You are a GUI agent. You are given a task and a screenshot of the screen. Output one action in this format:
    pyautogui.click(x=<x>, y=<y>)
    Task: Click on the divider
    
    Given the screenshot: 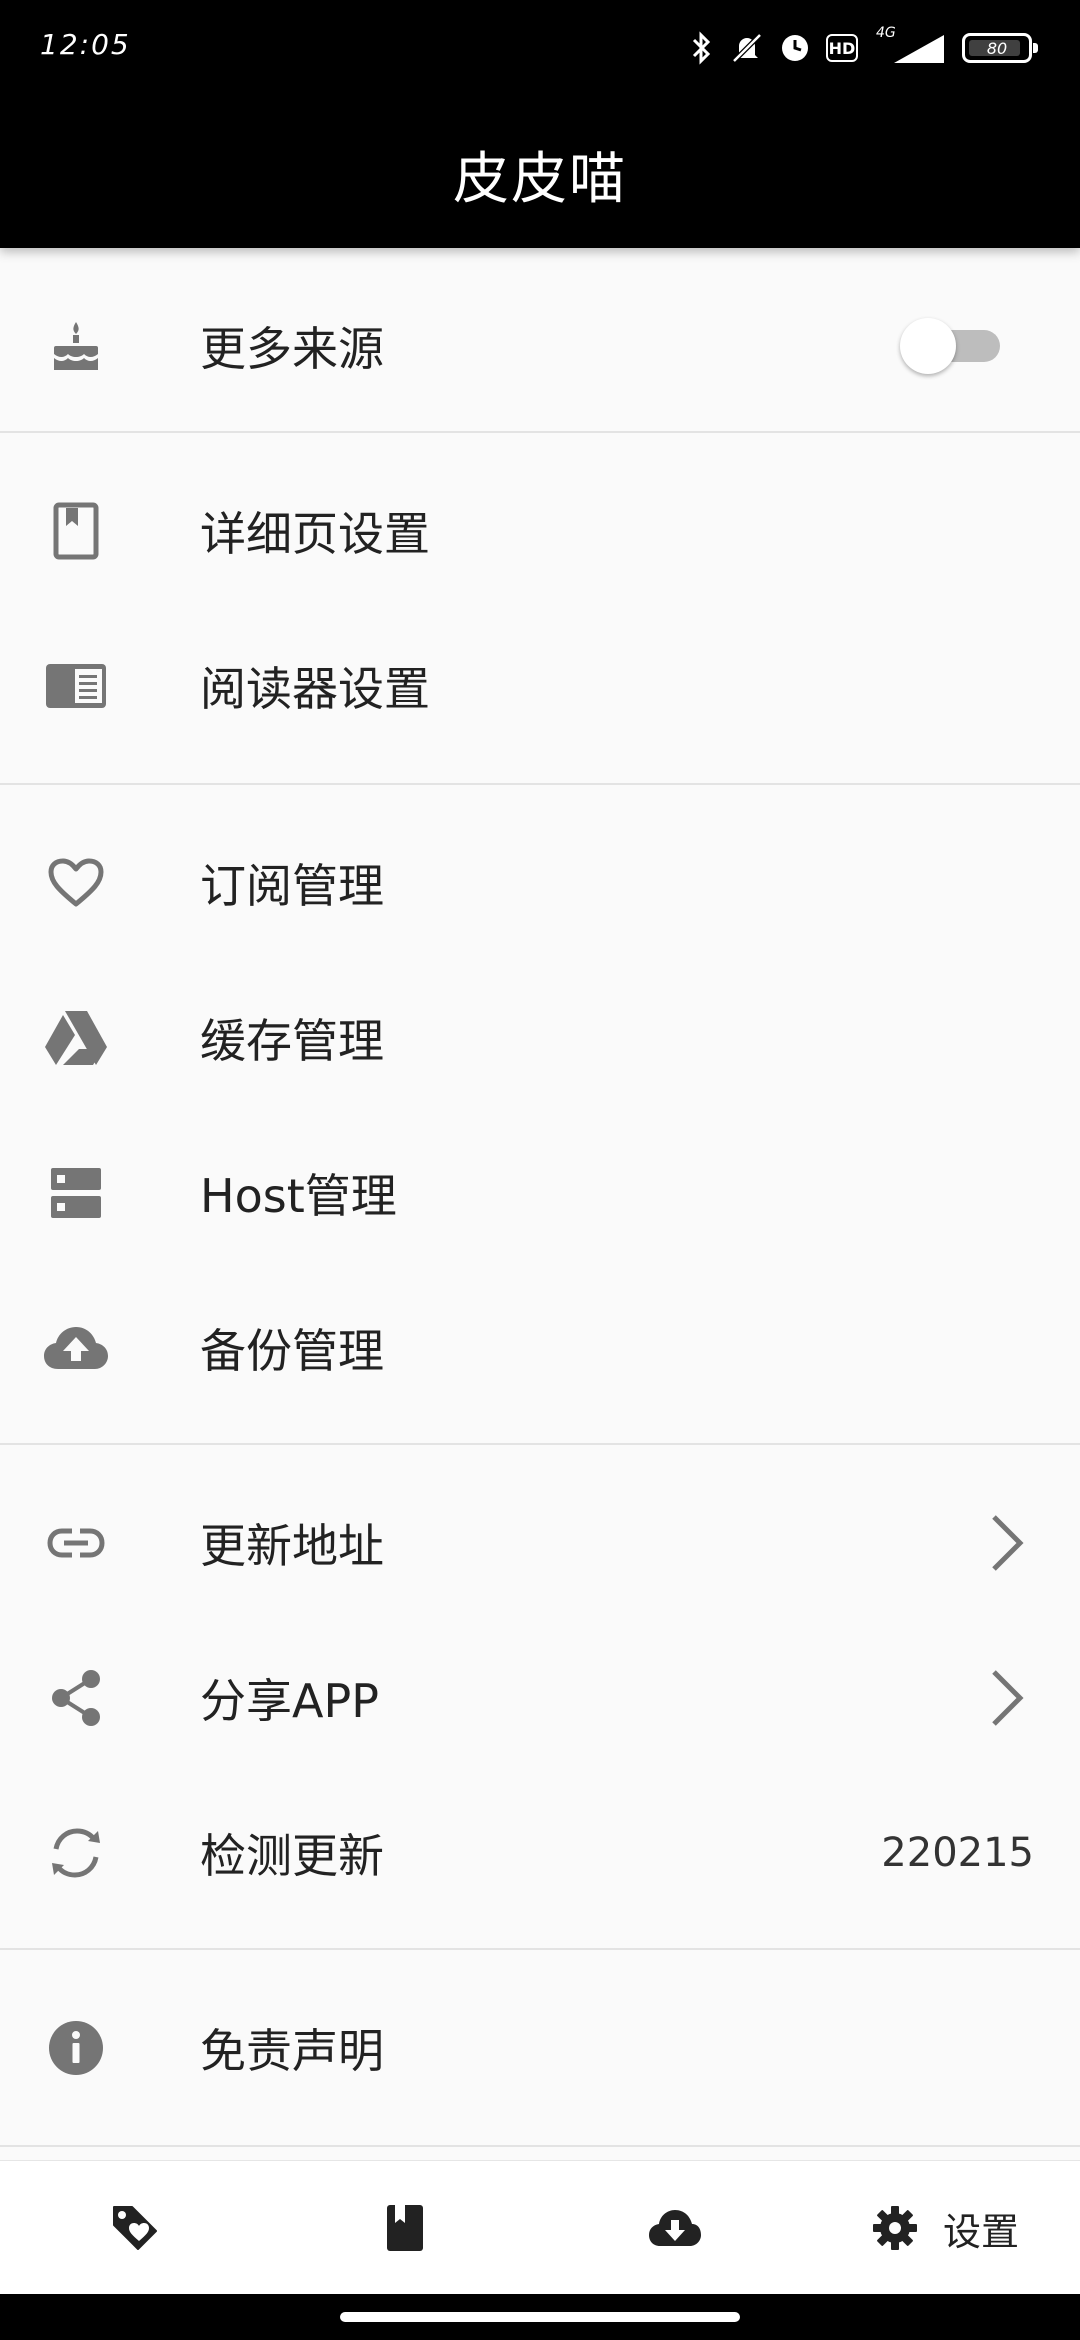 What is the action you would take?
    pyautogui.click(x=540, y=2146)
    